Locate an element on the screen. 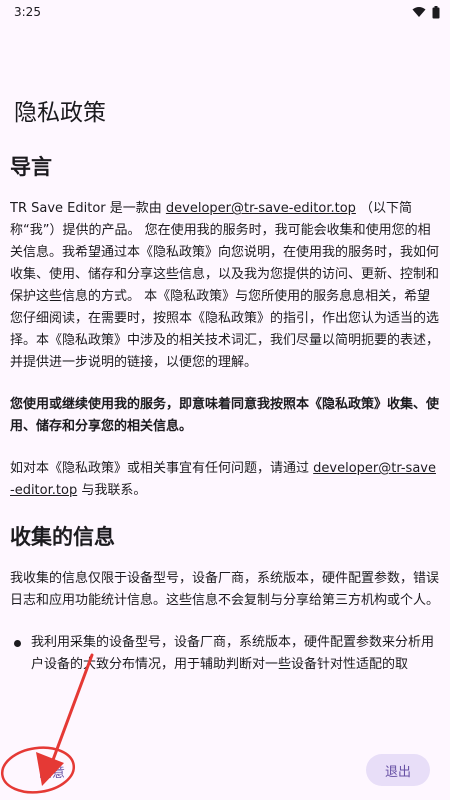 This screenshot has width=450, height=800. intro-p1-text-before: TR Save Editor 是一款由 is located at coordinates (88, 208).